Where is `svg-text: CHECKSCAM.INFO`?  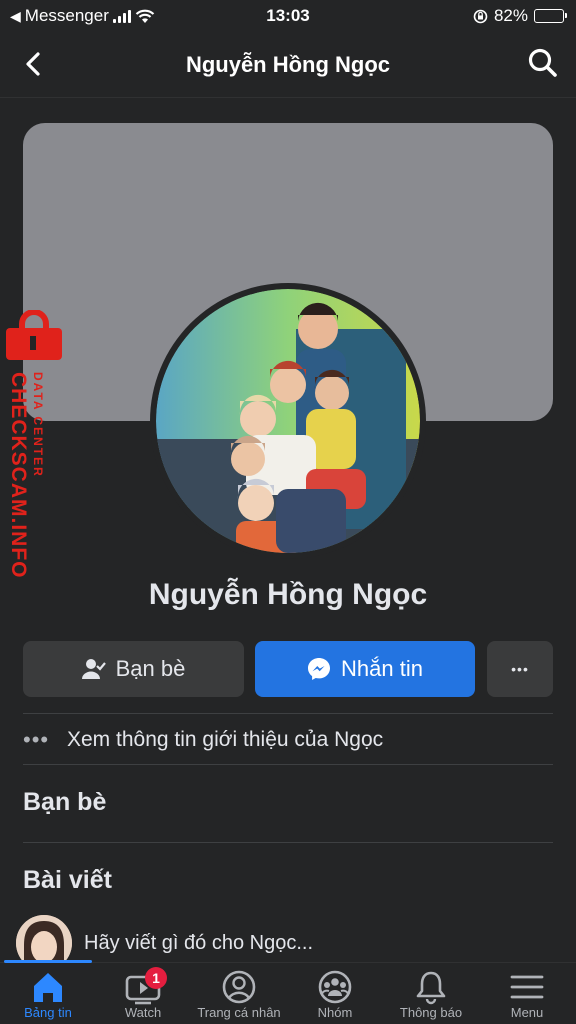 svg-text: CHECKSCAM.INFO is located at coordinates (18, 475).